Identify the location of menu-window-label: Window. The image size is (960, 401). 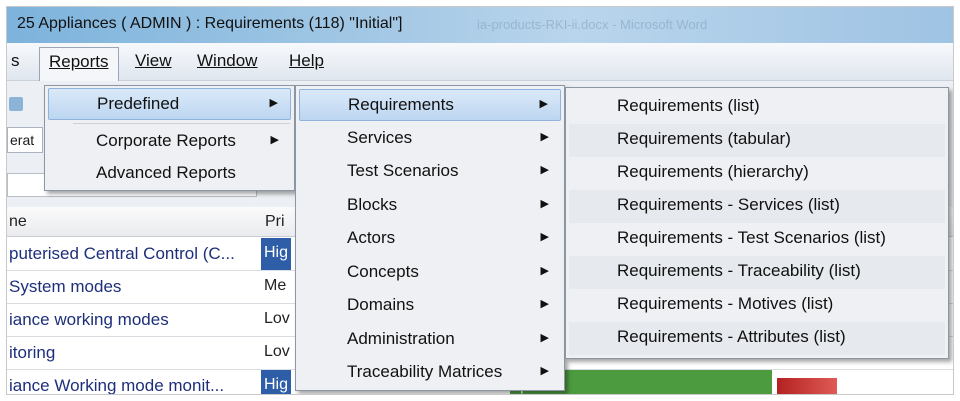
(227, 60).